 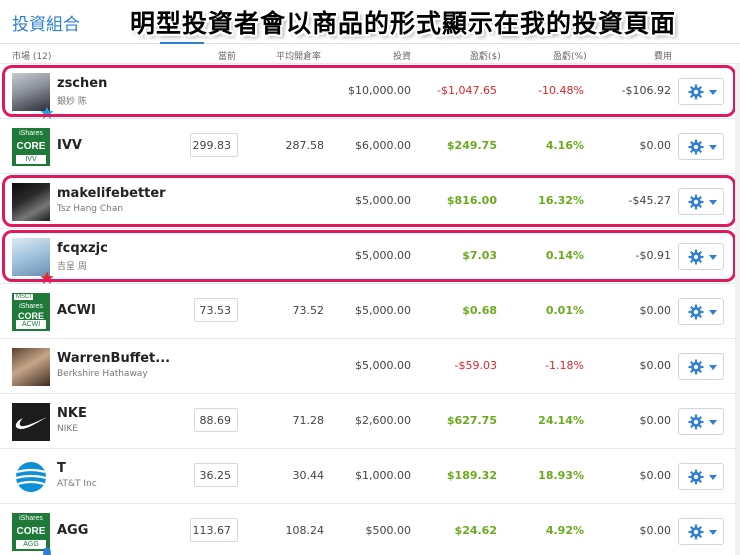 What do you see at coordinates (72, 413) in the screenshot?
I see `instrument-name: NKE` at bounding box center [72, 413].